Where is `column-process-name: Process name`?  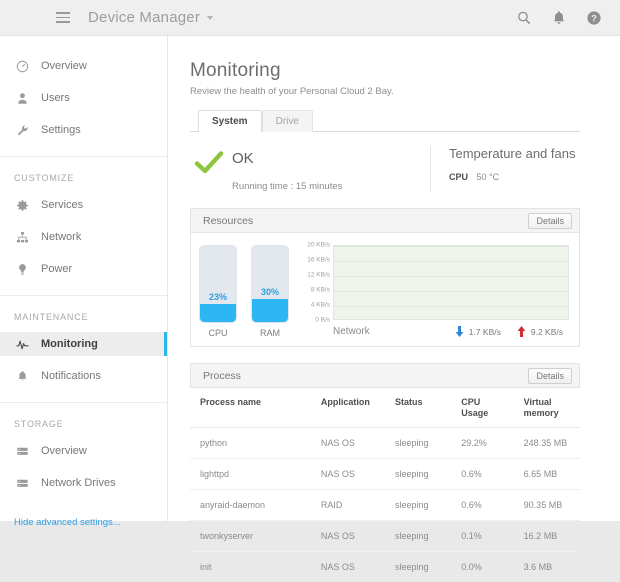 column-process-name: Process name is located at coordinates (250, 408).